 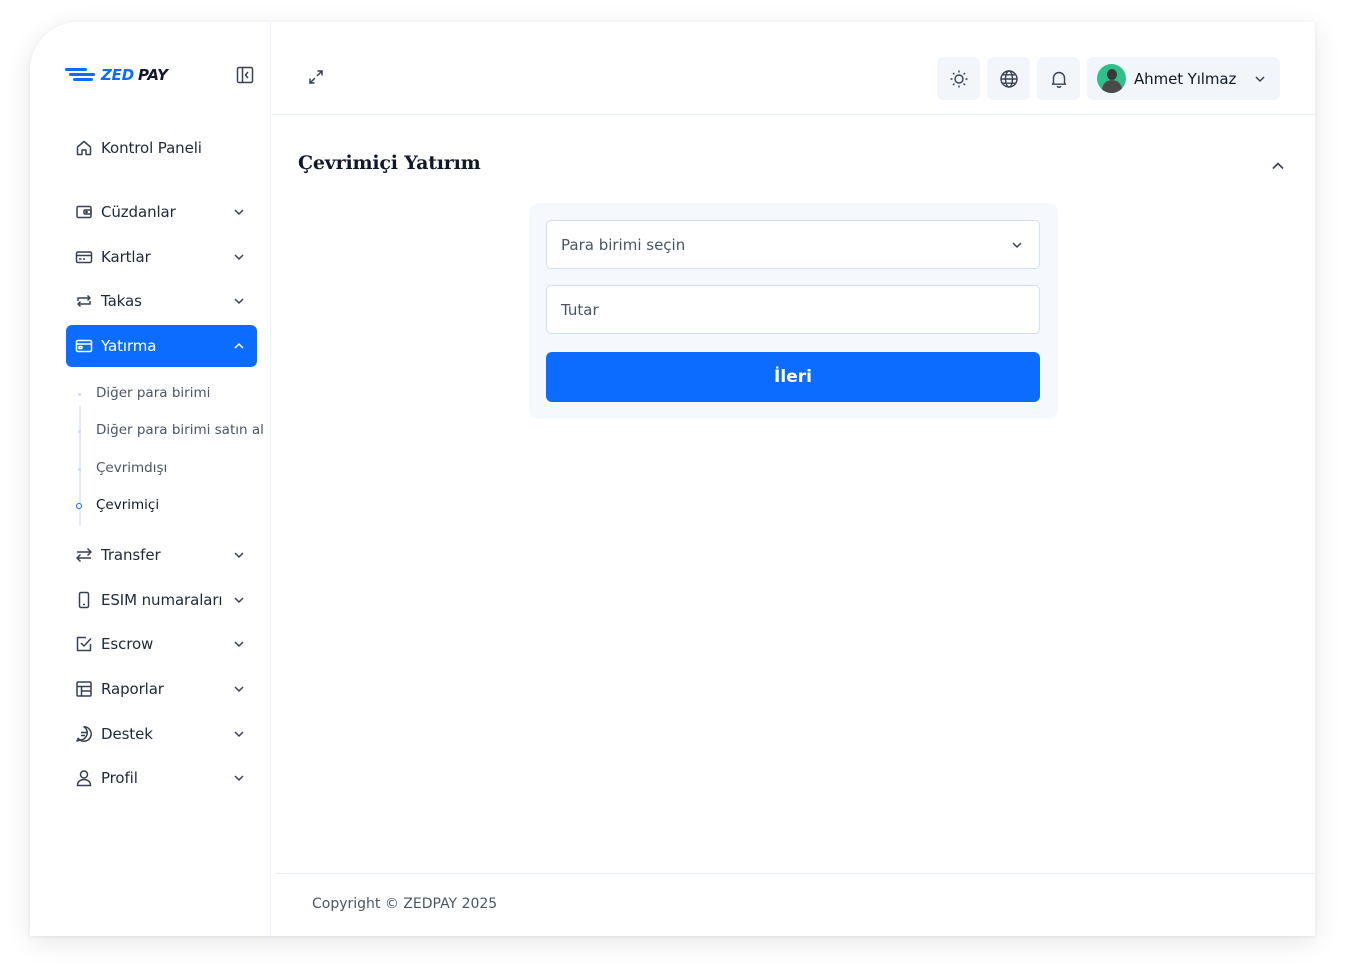 I want to click on sidebar-item-esim: ESIM numaraları, so click(x=161, y=600).